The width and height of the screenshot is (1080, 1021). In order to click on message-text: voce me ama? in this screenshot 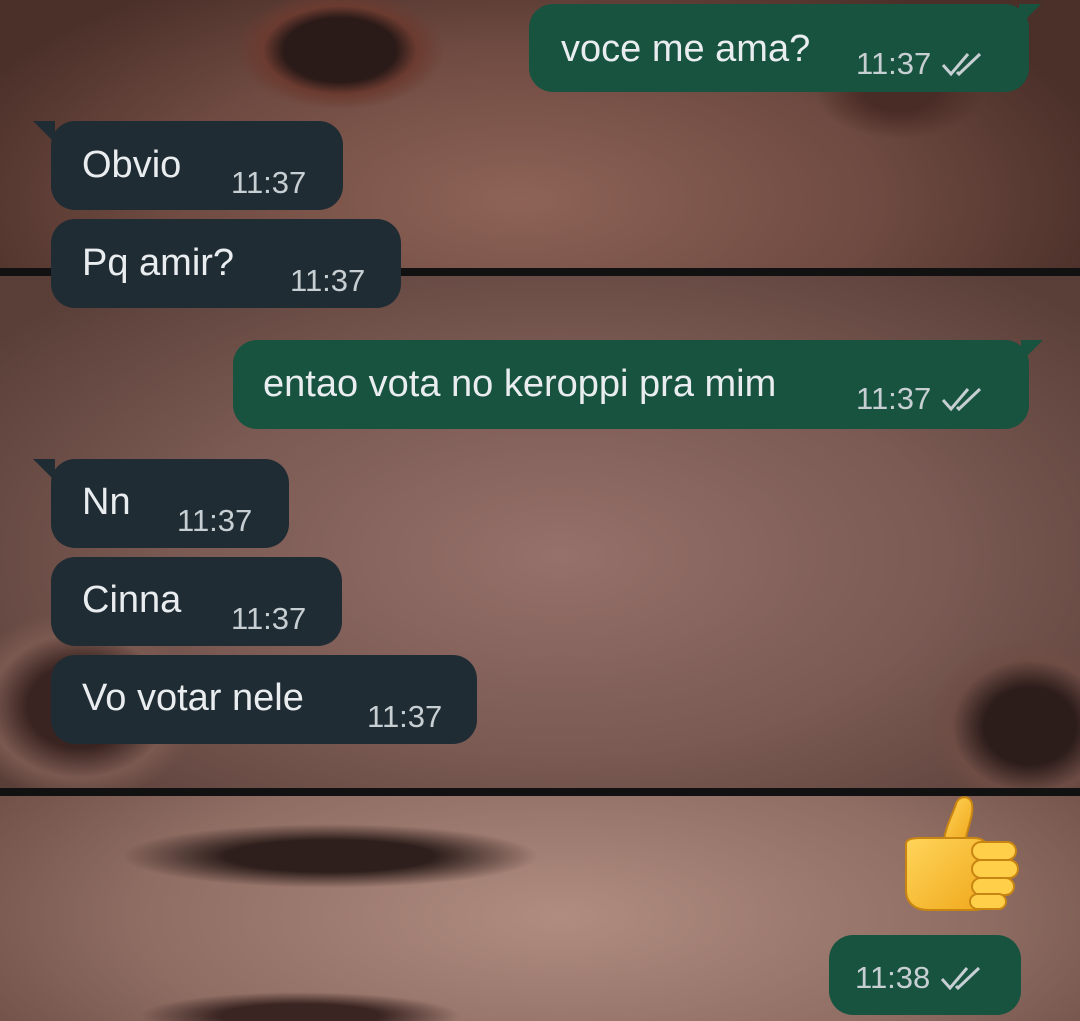, I will do `click(686, 49)`.